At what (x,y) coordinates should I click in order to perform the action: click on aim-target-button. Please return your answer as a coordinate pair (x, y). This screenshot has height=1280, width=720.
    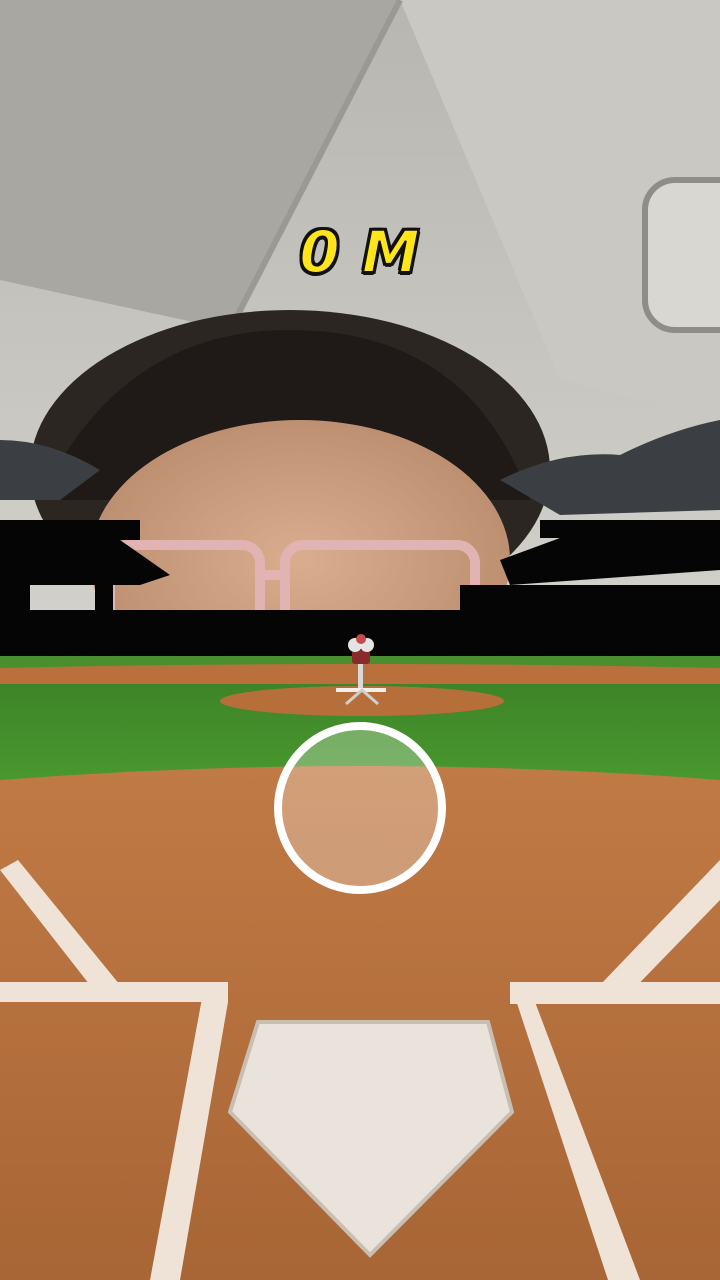
    Looking at the image, I should click on (360, 808).